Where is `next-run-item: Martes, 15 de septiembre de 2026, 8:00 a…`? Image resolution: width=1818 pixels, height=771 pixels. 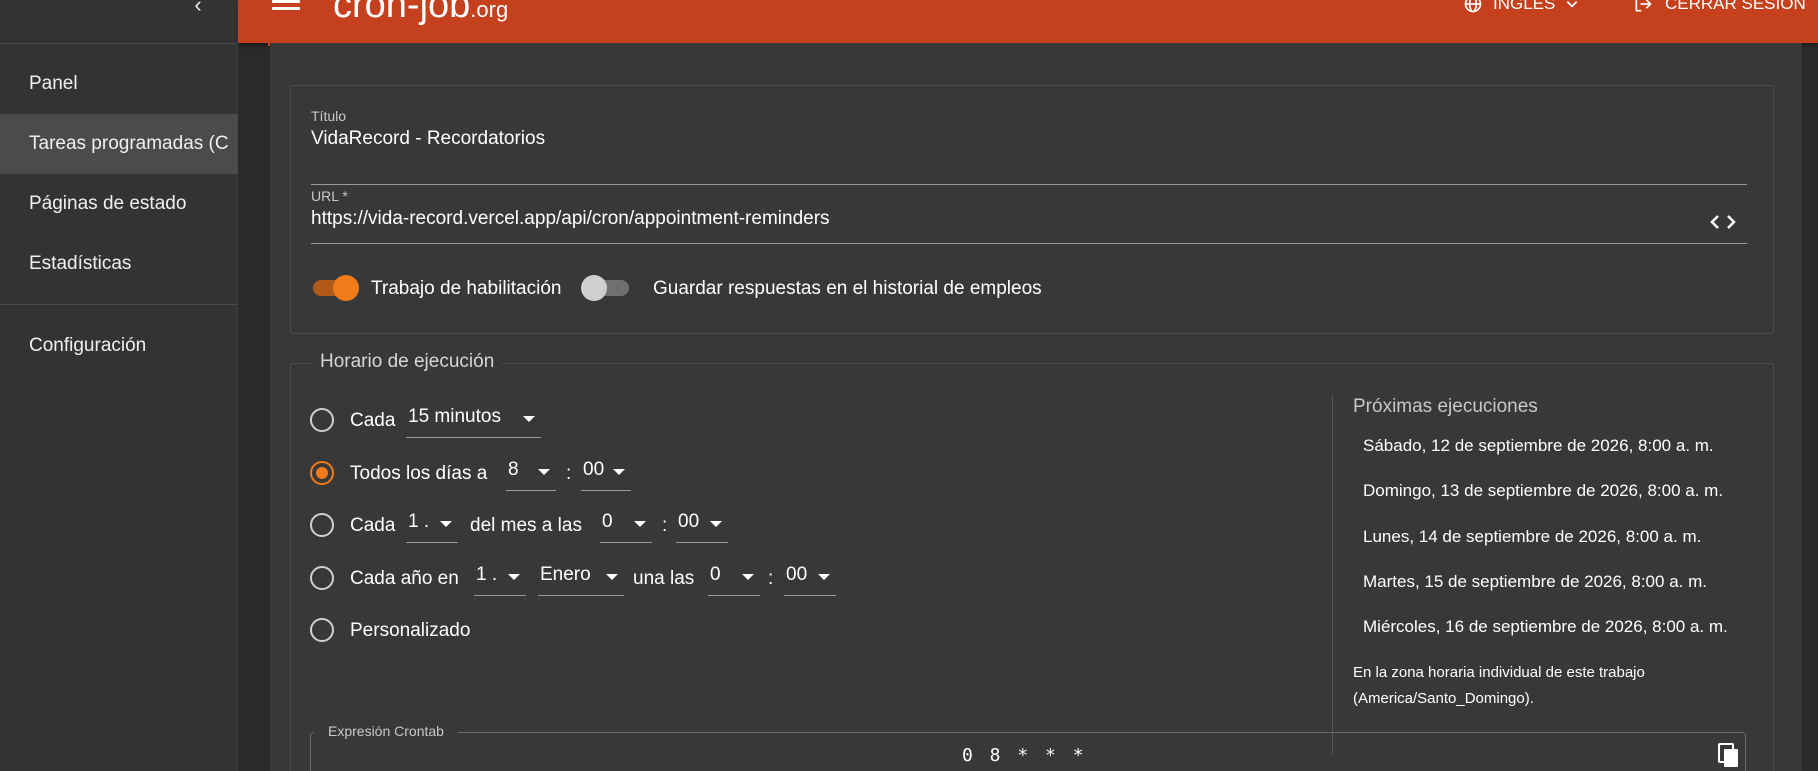 next-run-item: Martes, 15 de septiembre de 2026, 8:00 a… is located at coordinates (1535, 581).